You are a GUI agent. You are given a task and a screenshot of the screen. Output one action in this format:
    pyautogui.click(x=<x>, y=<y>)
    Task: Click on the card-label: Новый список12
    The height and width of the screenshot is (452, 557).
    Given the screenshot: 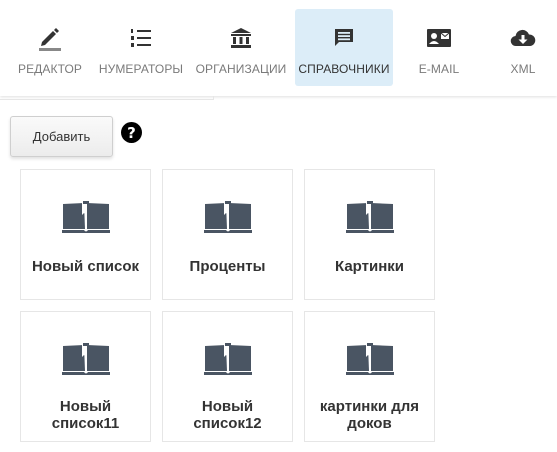 What is the action you would take?
    pyautogui.click(x=227, y=415)
    